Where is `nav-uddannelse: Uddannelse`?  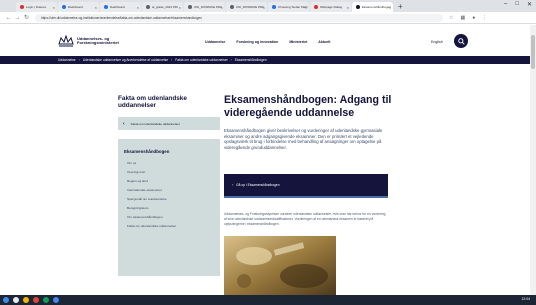 nav-uddannelse: Uddannelse is located at coordinates (215, 42).